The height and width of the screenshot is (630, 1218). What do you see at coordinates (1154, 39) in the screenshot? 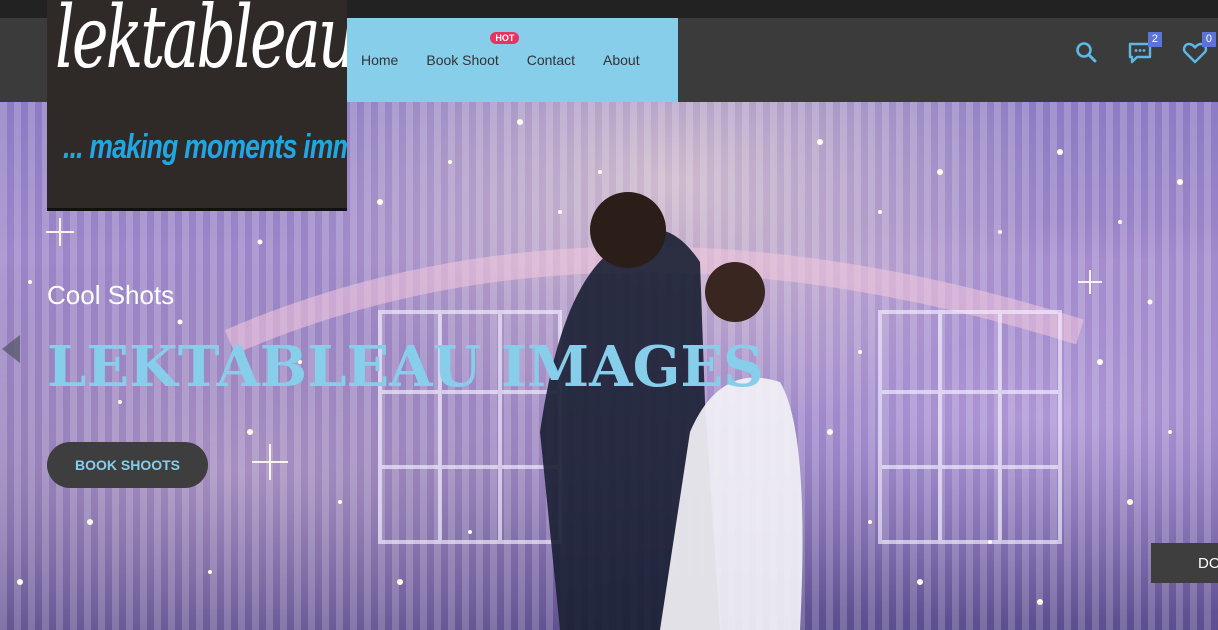
I see `chat-count-badge: 2` at bounding box center [1154, 39].